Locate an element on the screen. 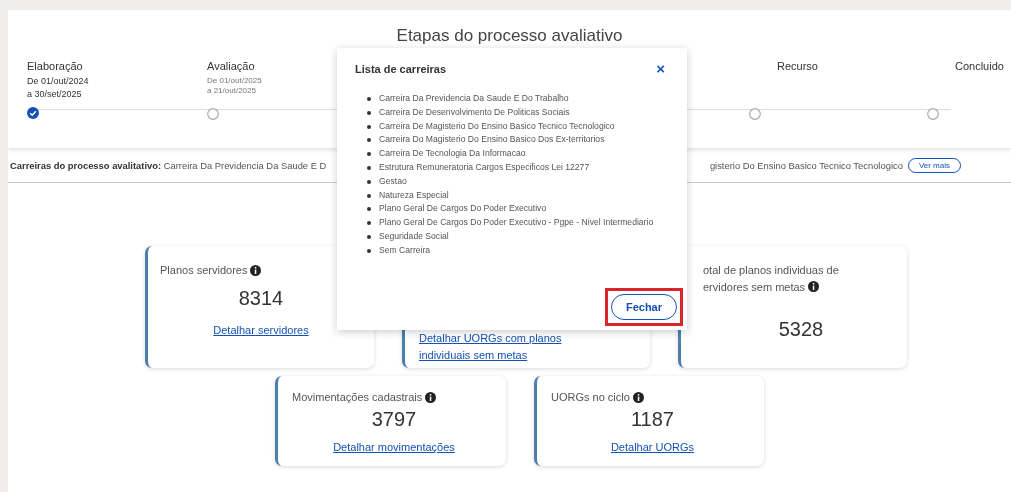 Image resolution: width=1011 pixels, height=492 pixels. close-button: × is located at coordinates (660, 69).